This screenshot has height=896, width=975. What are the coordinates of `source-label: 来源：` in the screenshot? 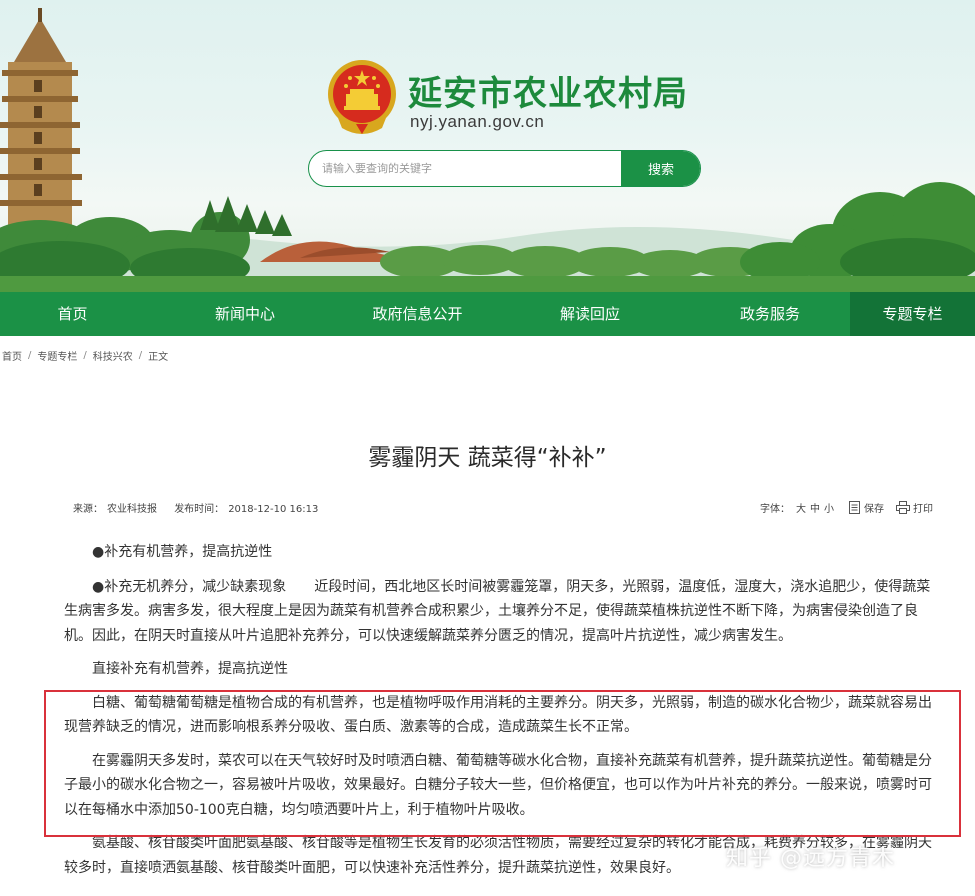 It's located at (88, 509).